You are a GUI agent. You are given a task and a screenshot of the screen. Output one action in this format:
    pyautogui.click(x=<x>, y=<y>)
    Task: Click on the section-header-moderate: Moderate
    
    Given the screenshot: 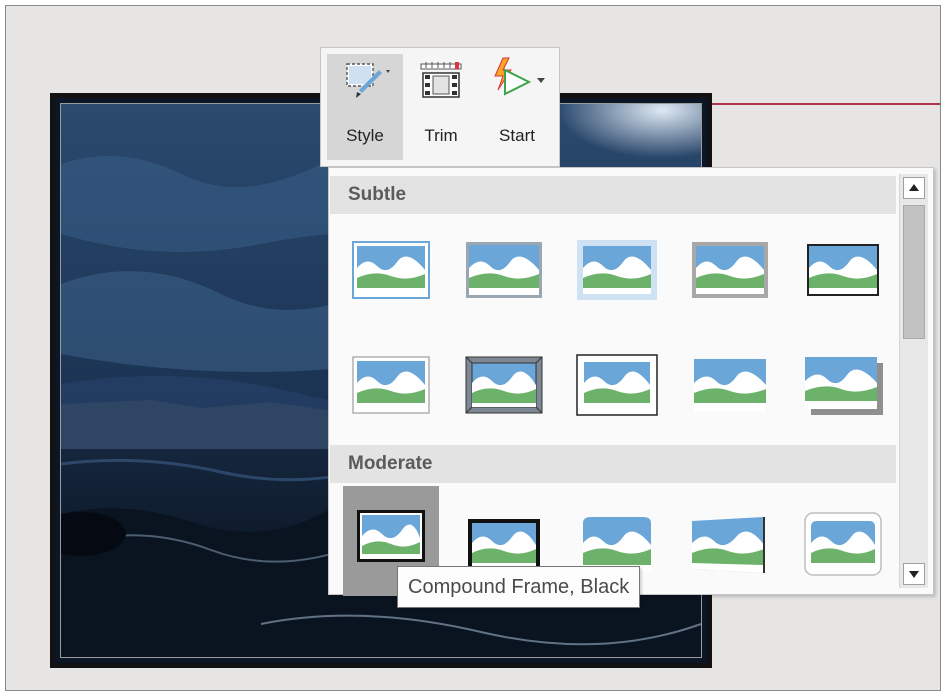 What is the action you would take?
    pyautogui.click(x=613, y=464)
    